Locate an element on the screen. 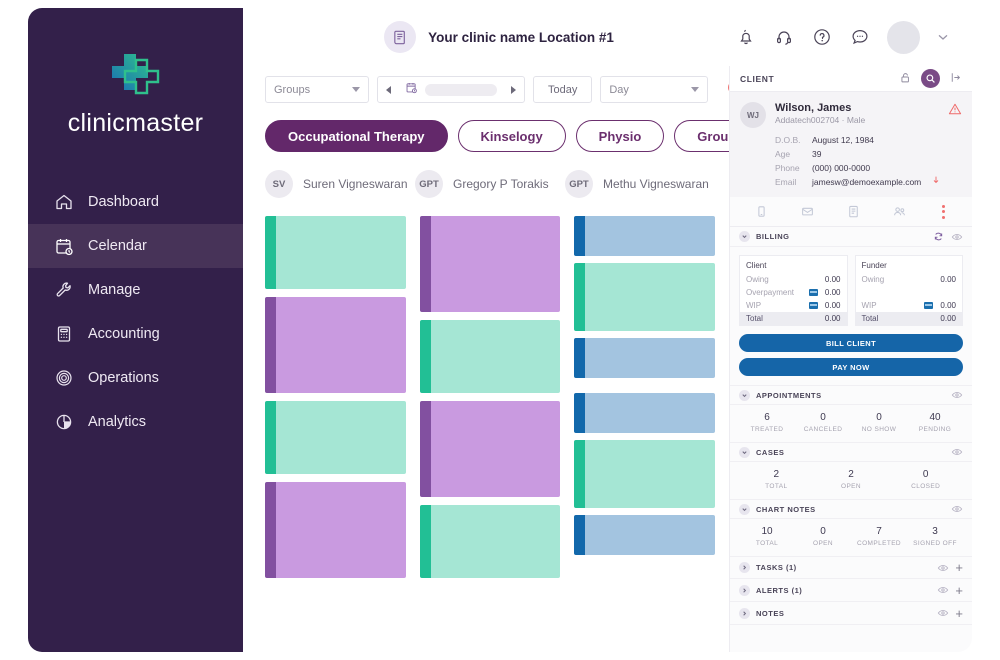 The image size is (1000, 660). field-value: August 12, 1984 is located at coordinates (843, 140).